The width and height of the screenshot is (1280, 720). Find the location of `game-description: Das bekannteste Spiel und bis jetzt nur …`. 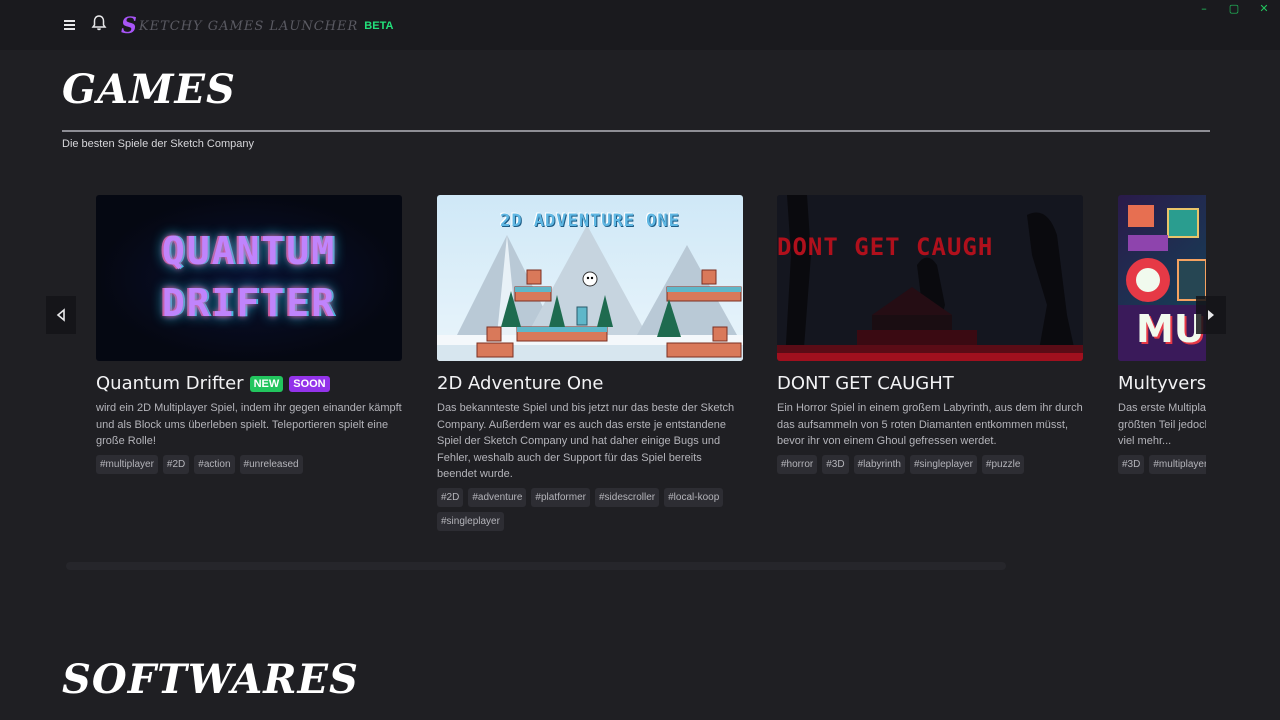

game-description: Das bekannteste Spiel und bis jetzt nur … is located at coordinates (586, 441).